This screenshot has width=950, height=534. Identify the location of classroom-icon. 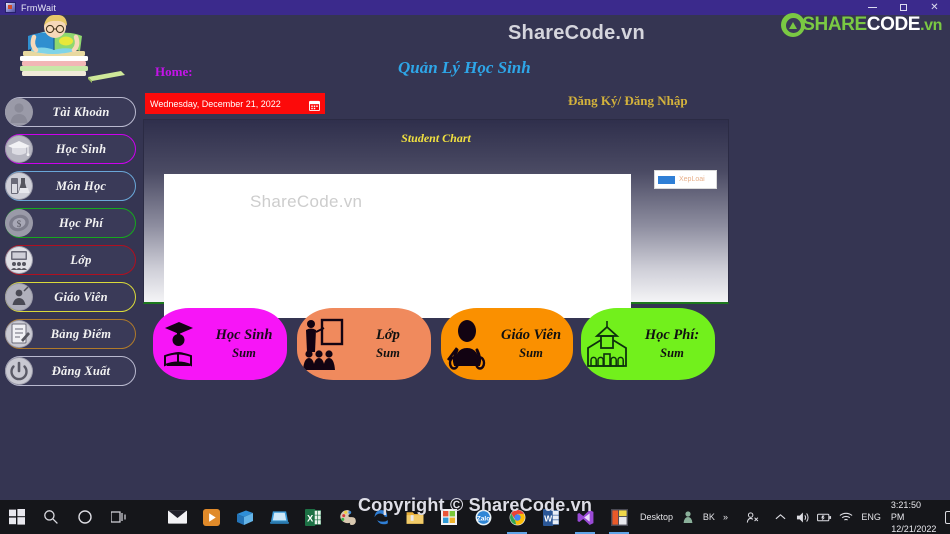
(19, 260).